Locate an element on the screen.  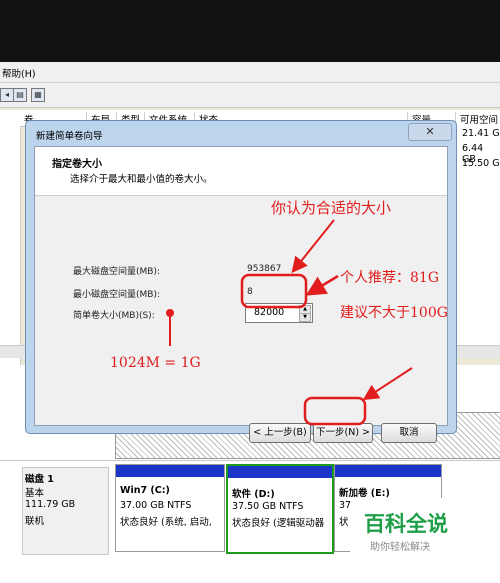
arrow-next is located at coordinates (387, 384).